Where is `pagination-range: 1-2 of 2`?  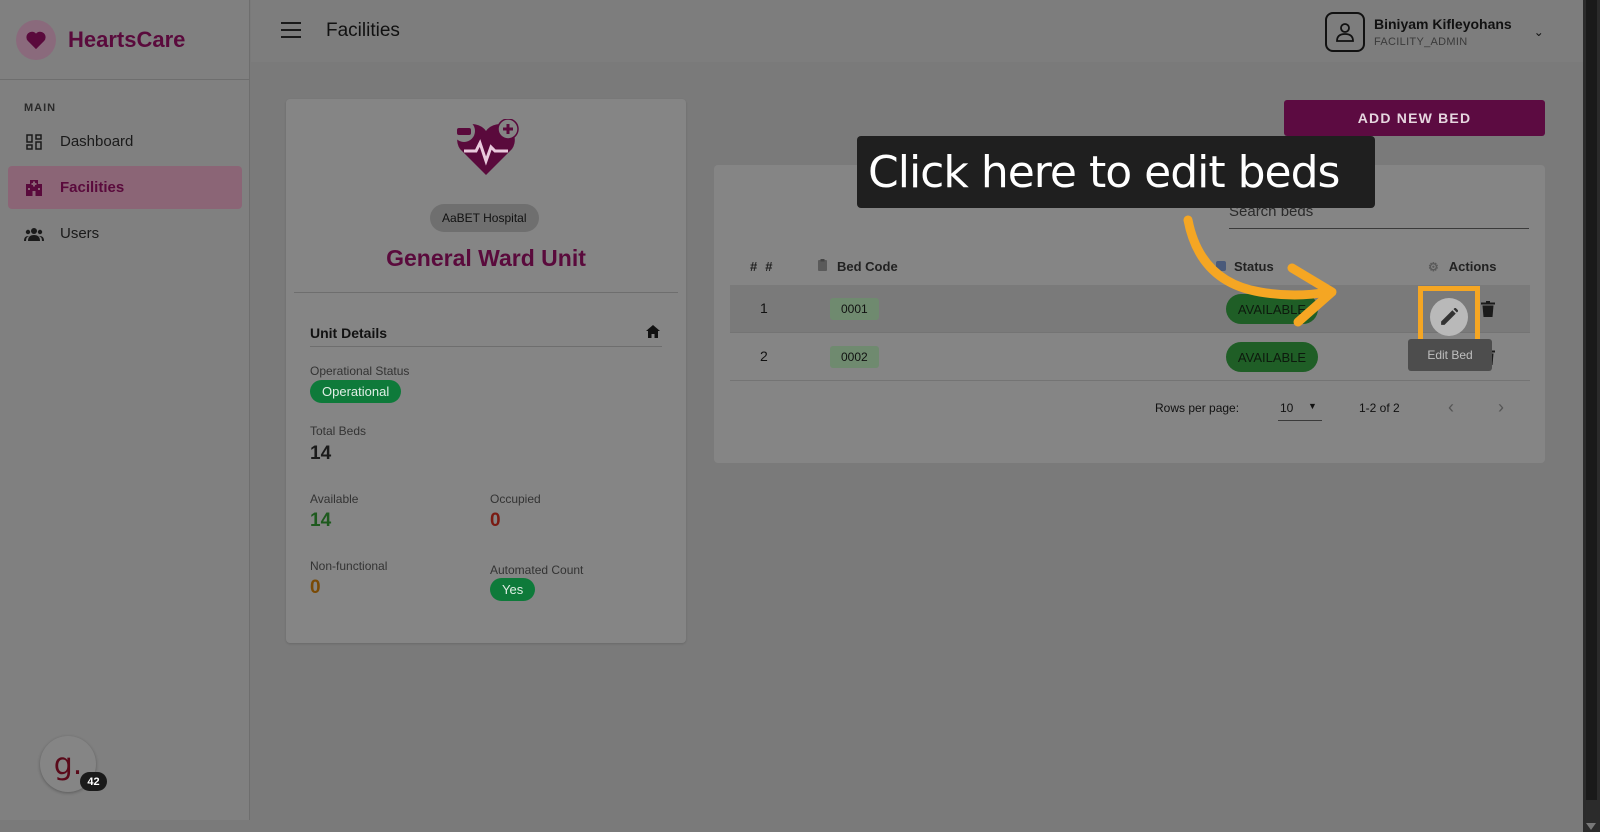 pagination-range: 1-2 of 2 is located at coordinates (1379, 408).